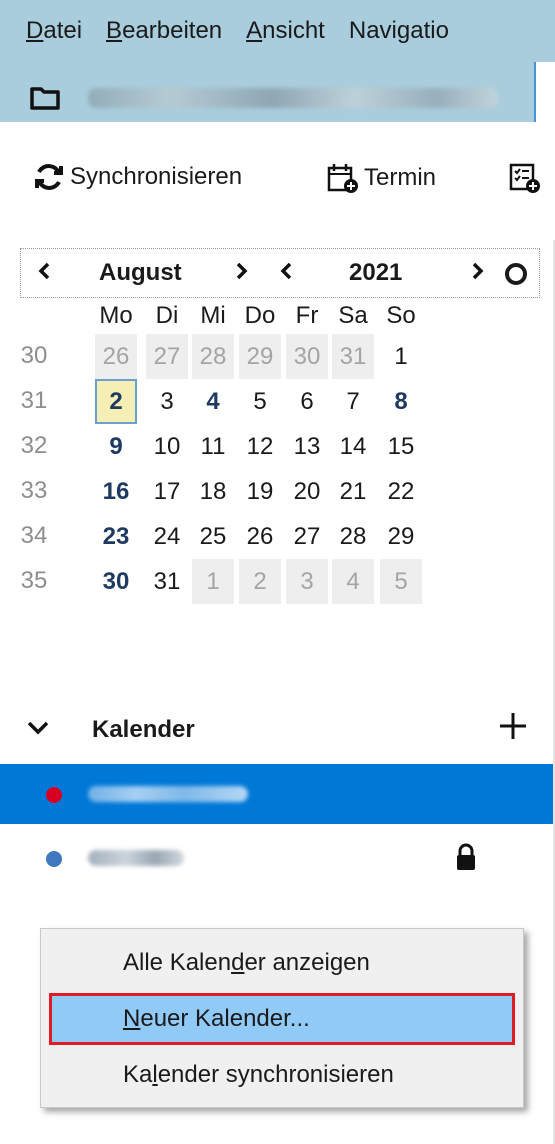 Image resolution: width=555 pixels, height=1144 pixels. Describe the element at coordinates (213, 315) in the screenshot. I see `weekday-label: Mi` at that location.